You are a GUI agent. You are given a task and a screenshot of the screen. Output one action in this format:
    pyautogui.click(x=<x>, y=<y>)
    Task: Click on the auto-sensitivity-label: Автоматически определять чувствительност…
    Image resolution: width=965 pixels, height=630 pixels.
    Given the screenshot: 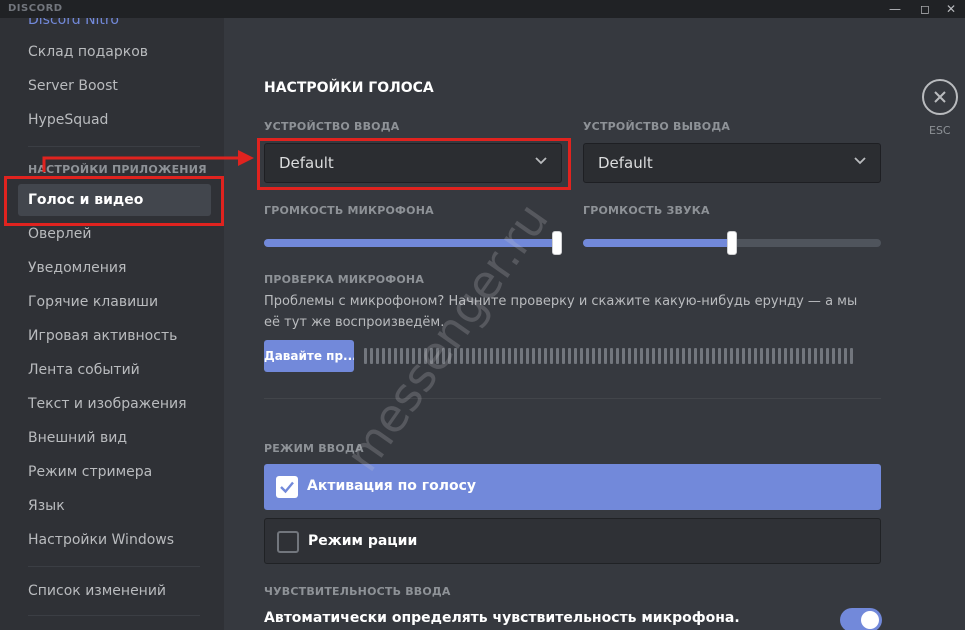 What is the action you would take?
    pyautogui.click(x=502, y=618)
    